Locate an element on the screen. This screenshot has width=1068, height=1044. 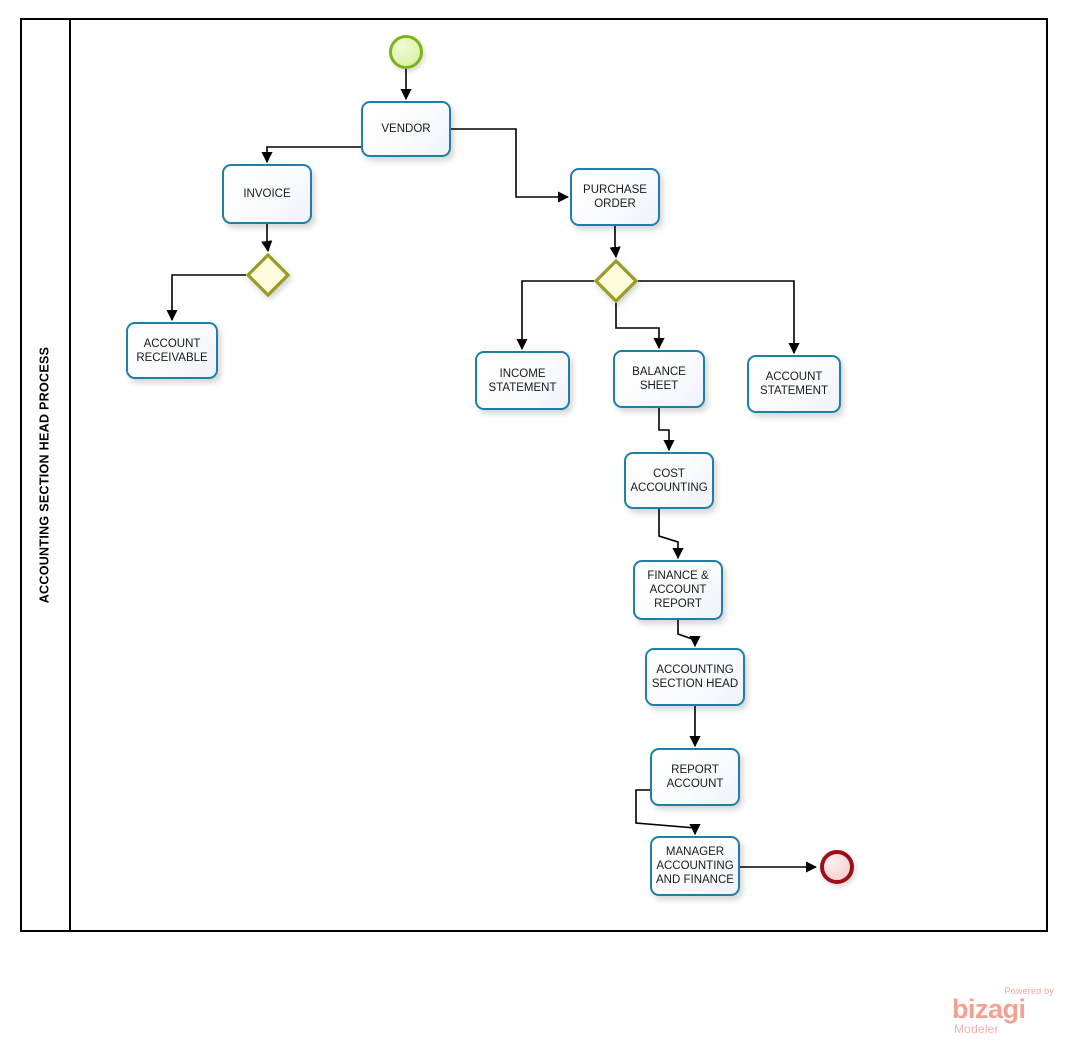
task-report-account: REPORT ACCOUNT is located at coordinates (695, 777).